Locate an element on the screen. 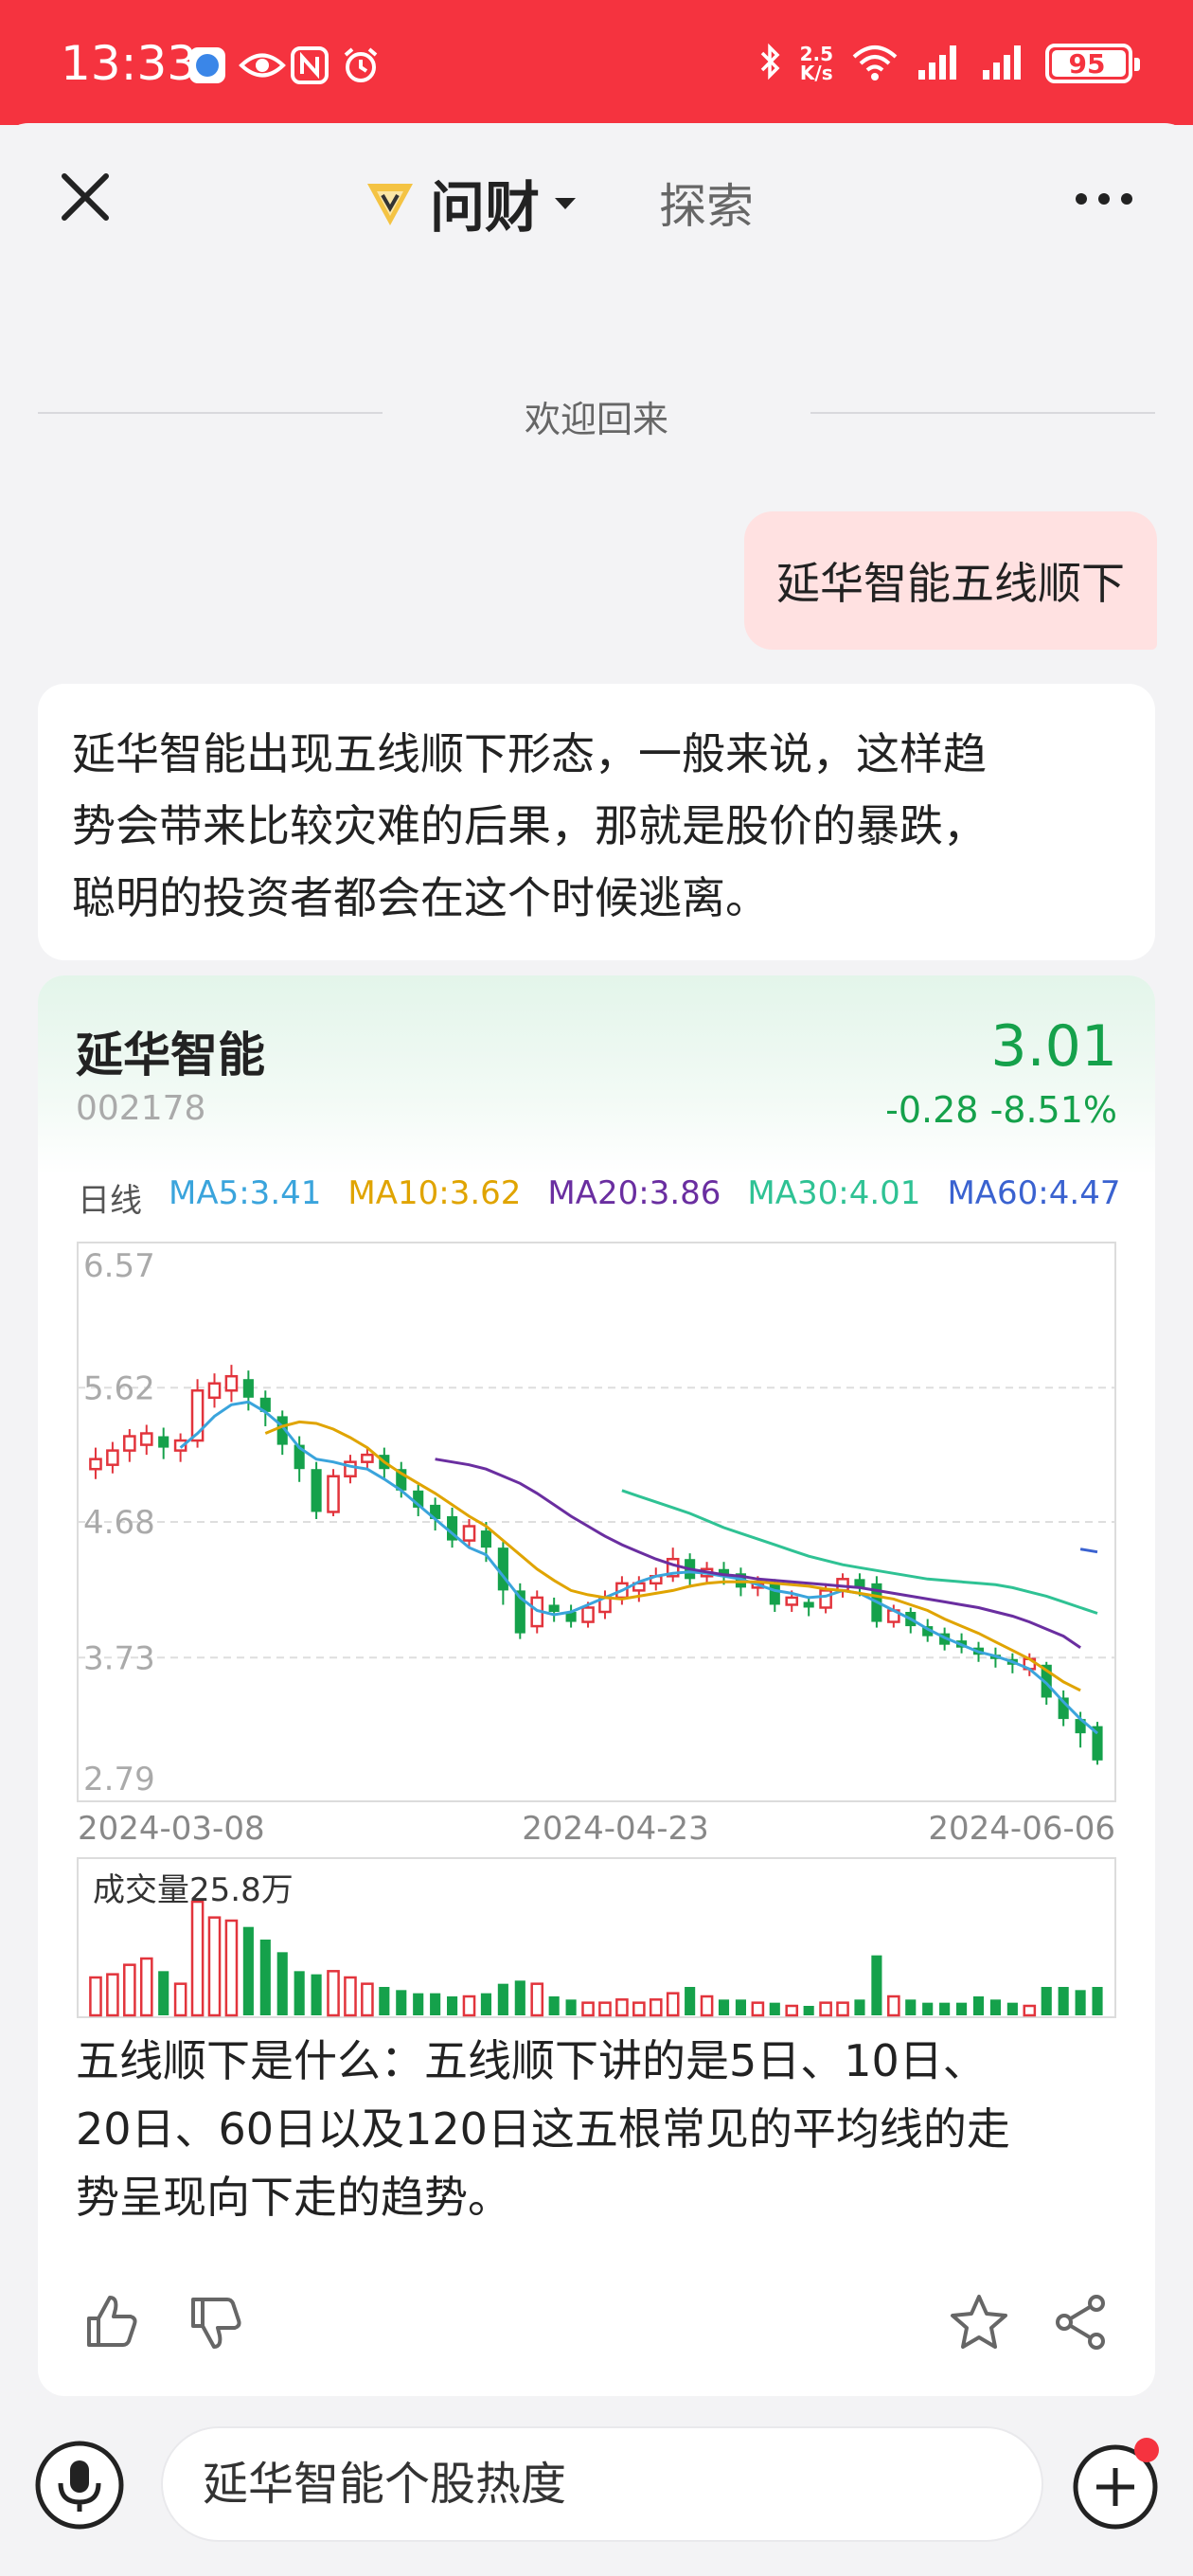 This screenshot has height=2576, width=1193. stock-price: 3.01 is located at coordinates (1053, 1046).